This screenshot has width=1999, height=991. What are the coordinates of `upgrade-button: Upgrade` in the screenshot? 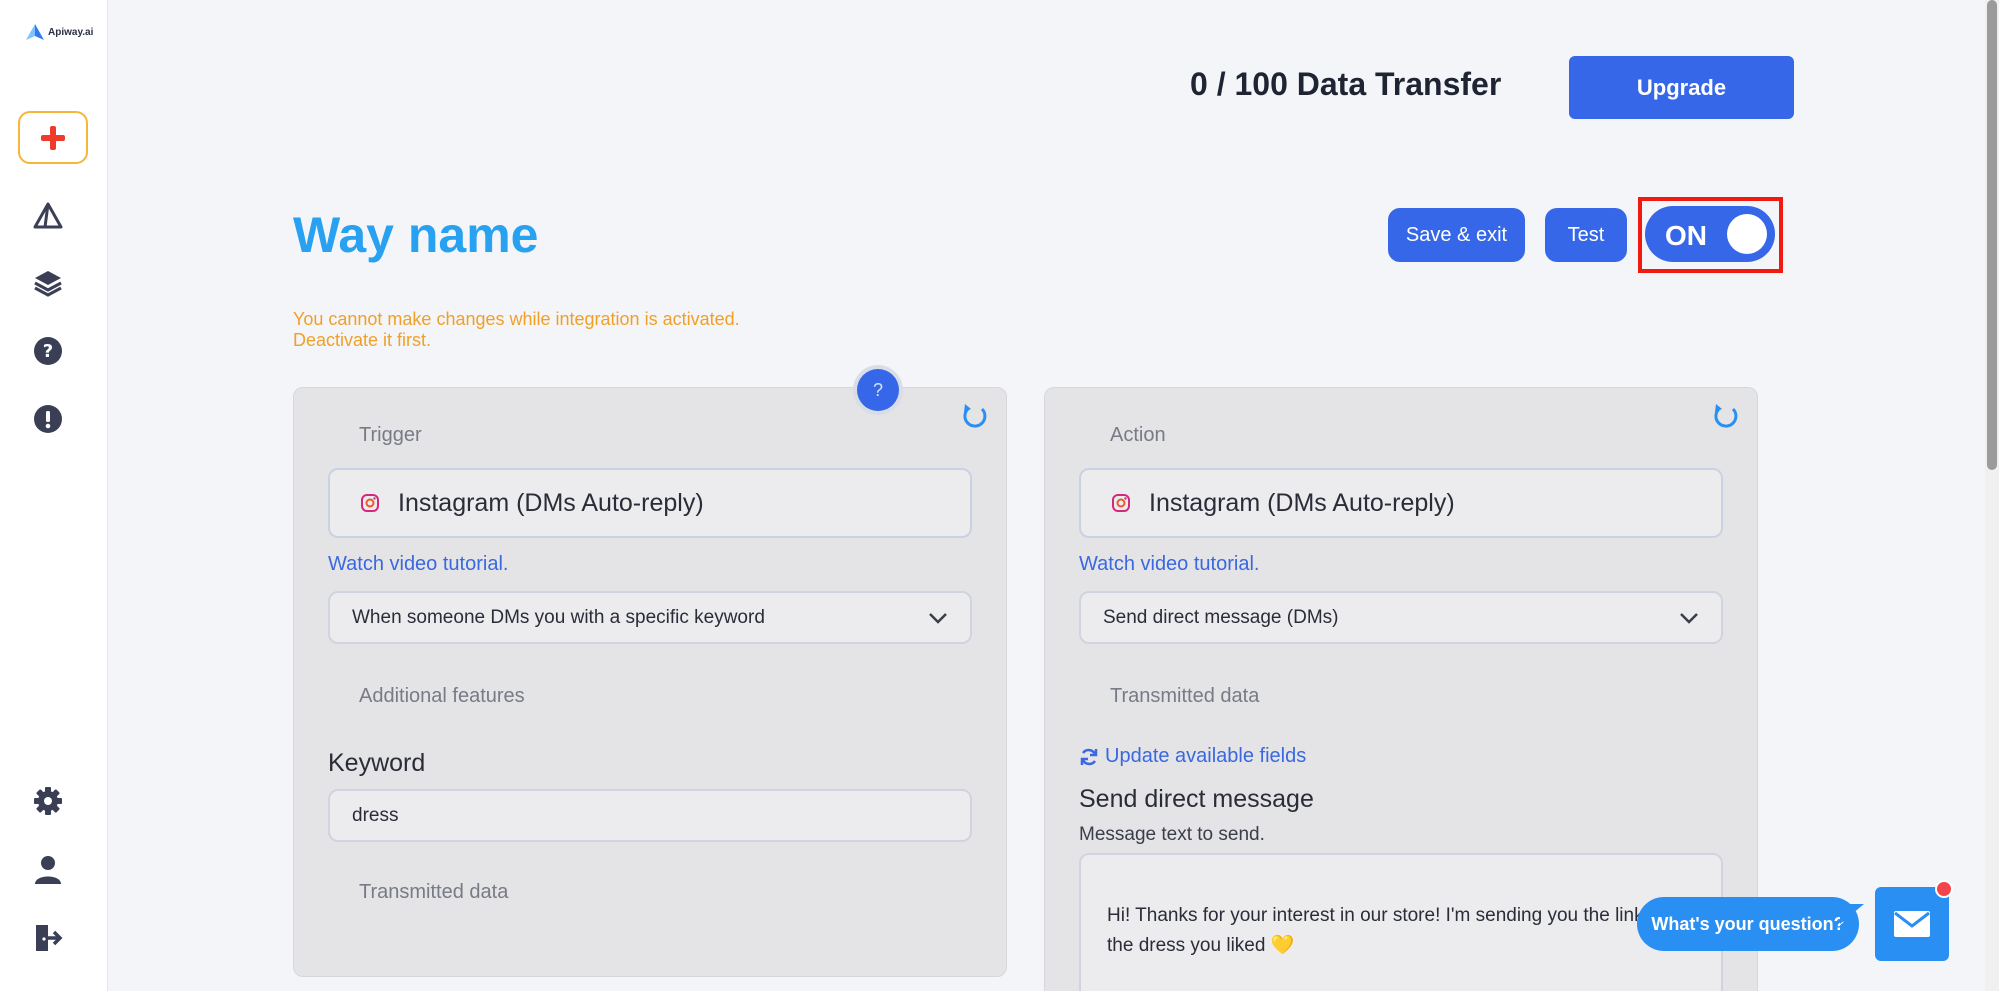 It's located at (1681, 87).